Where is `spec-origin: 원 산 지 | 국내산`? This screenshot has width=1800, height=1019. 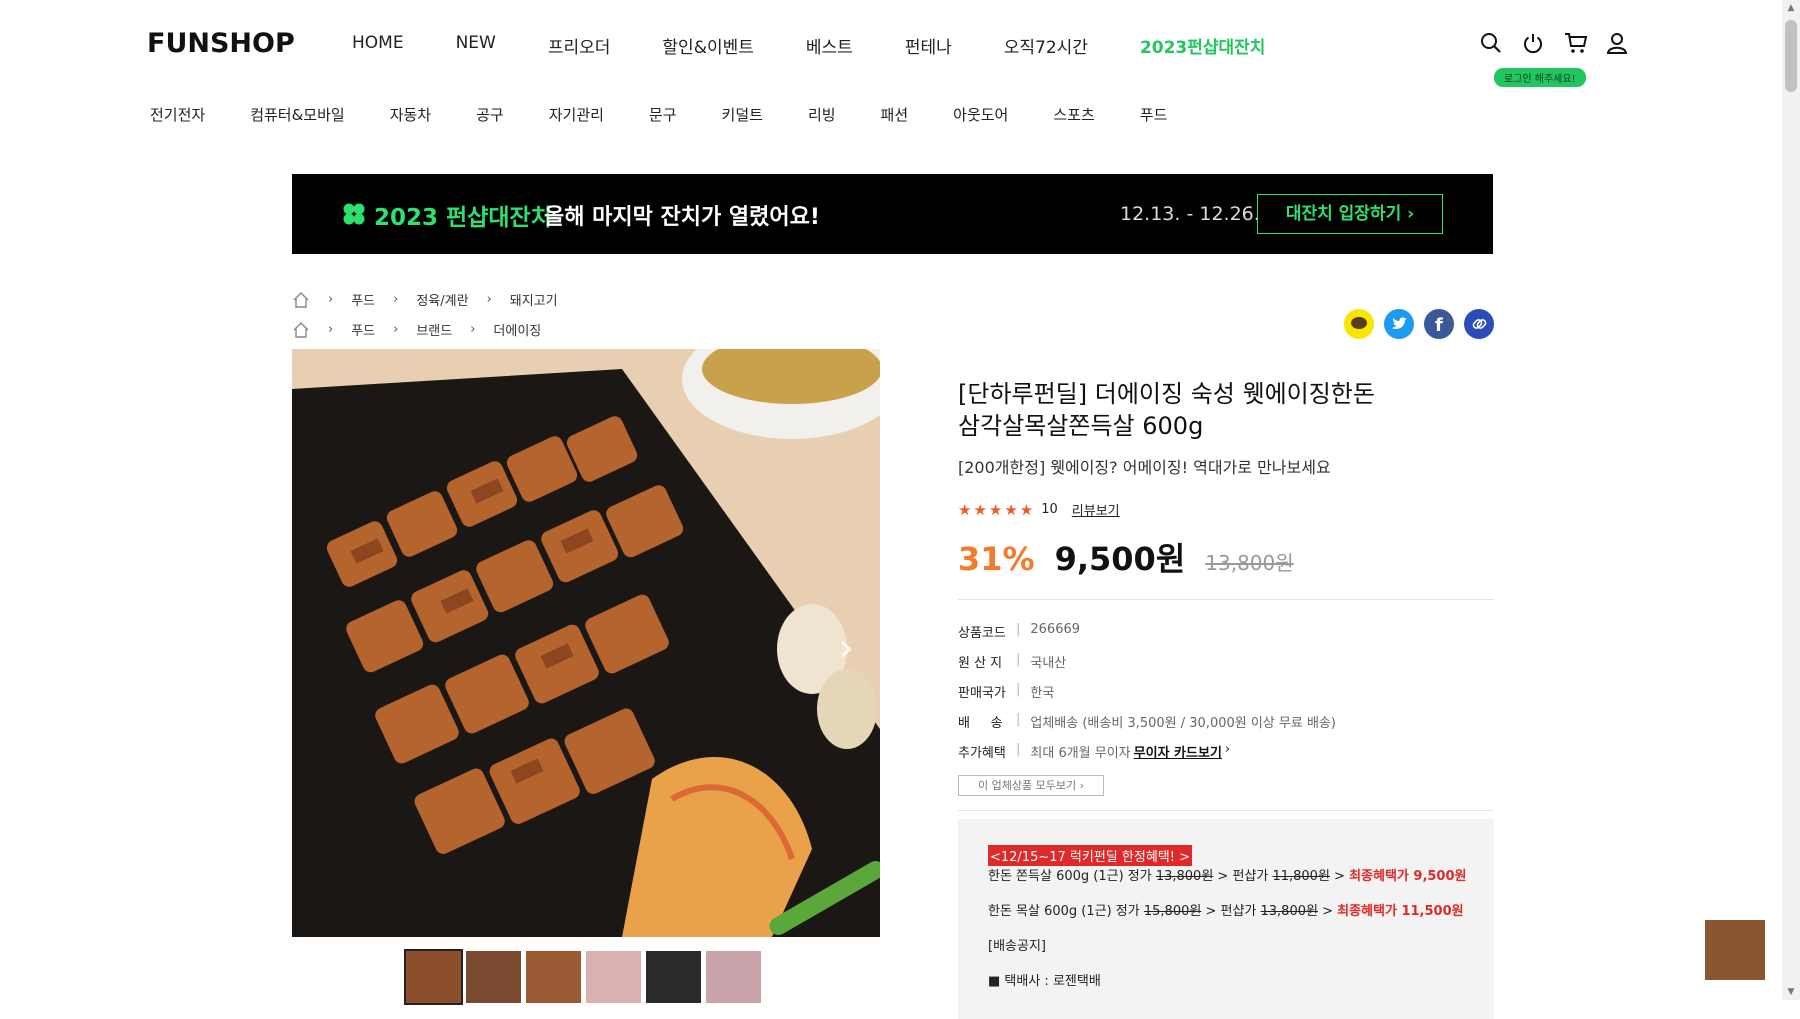
spec-origin: 원 산 지 | 국내산 is located at coordinates (1012, 661).